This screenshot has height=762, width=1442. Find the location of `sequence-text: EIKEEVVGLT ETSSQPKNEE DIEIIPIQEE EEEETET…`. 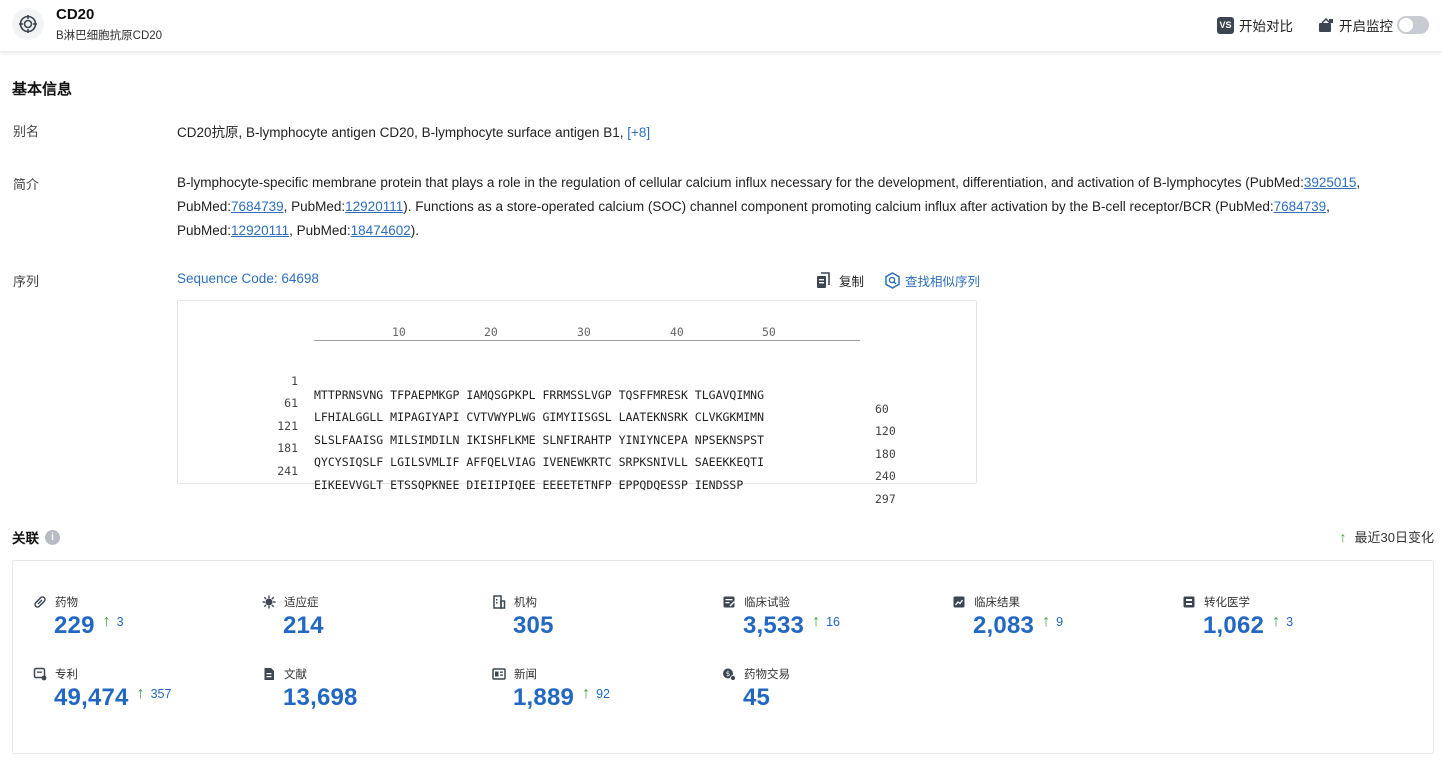

sequence-text: EIKEEVVGLT ETSSQPKNEE DIEIIPIQEE EEEETET… is located at coordinates (539, 485).